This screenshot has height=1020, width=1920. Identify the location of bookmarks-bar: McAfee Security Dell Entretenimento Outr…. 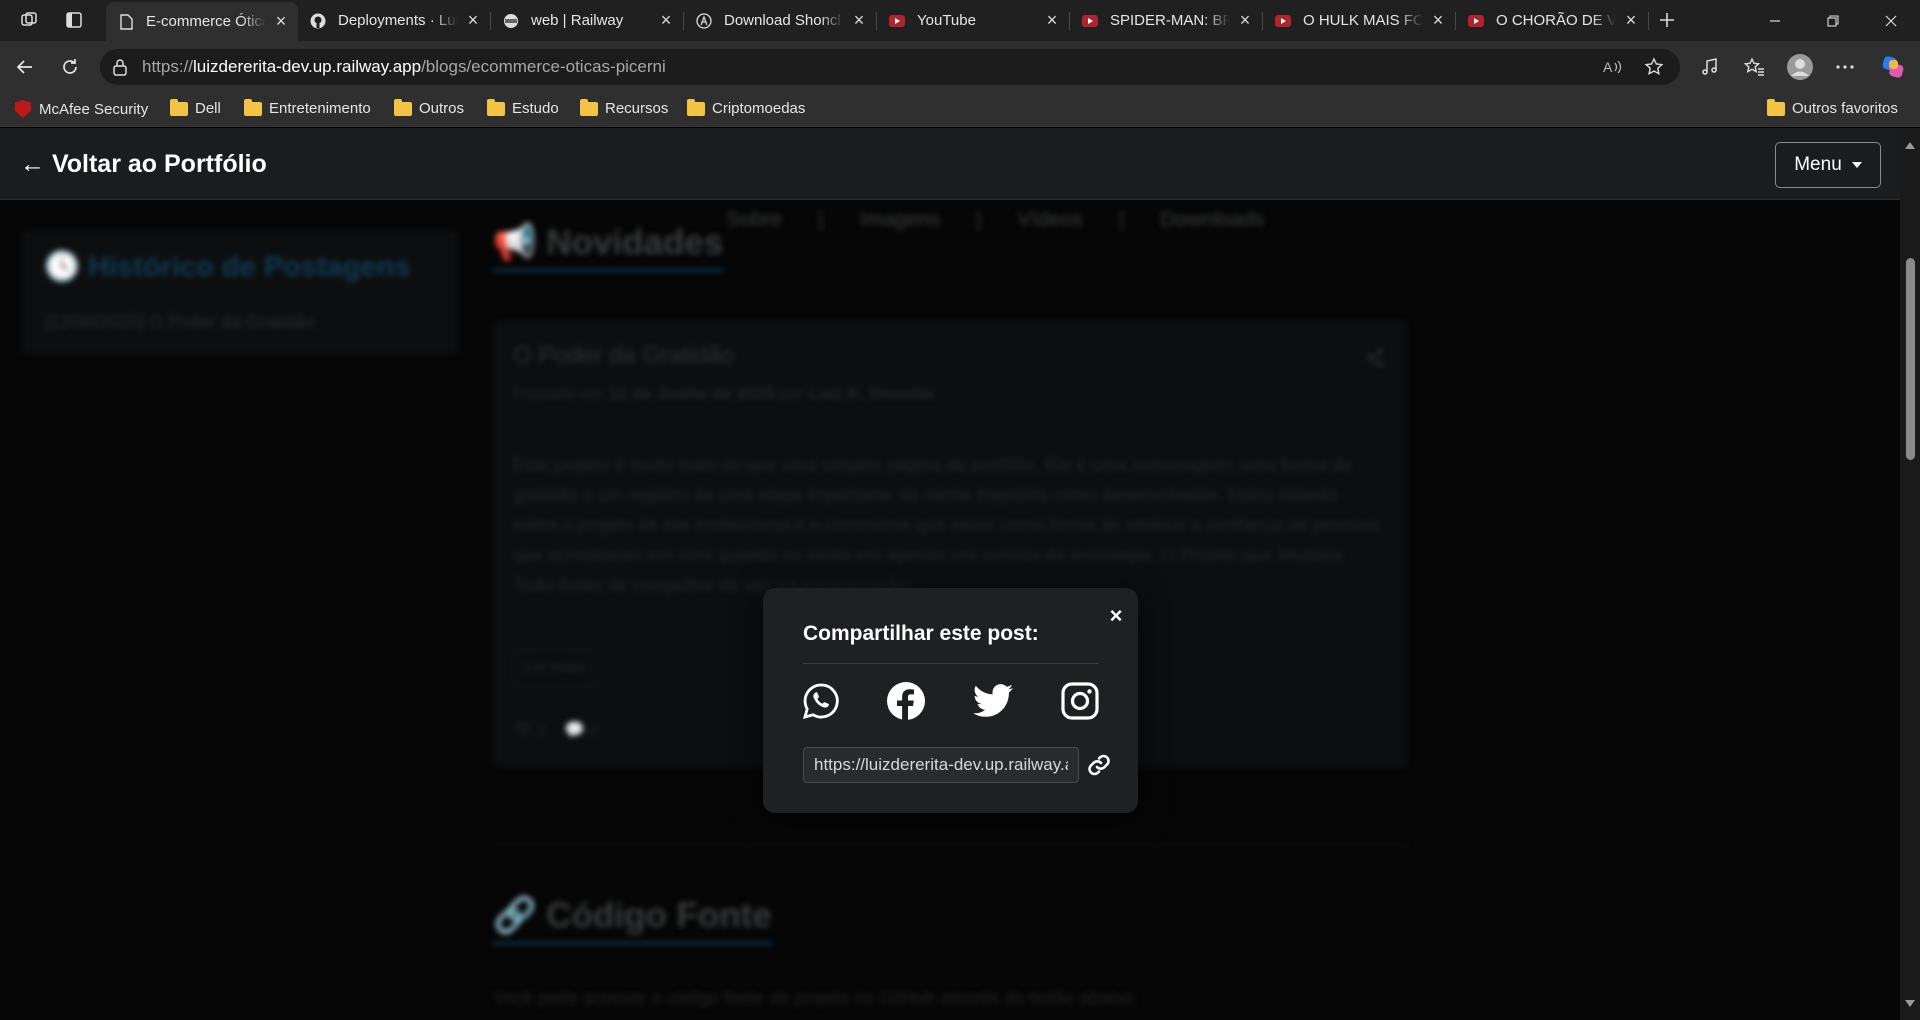
(960, 110).